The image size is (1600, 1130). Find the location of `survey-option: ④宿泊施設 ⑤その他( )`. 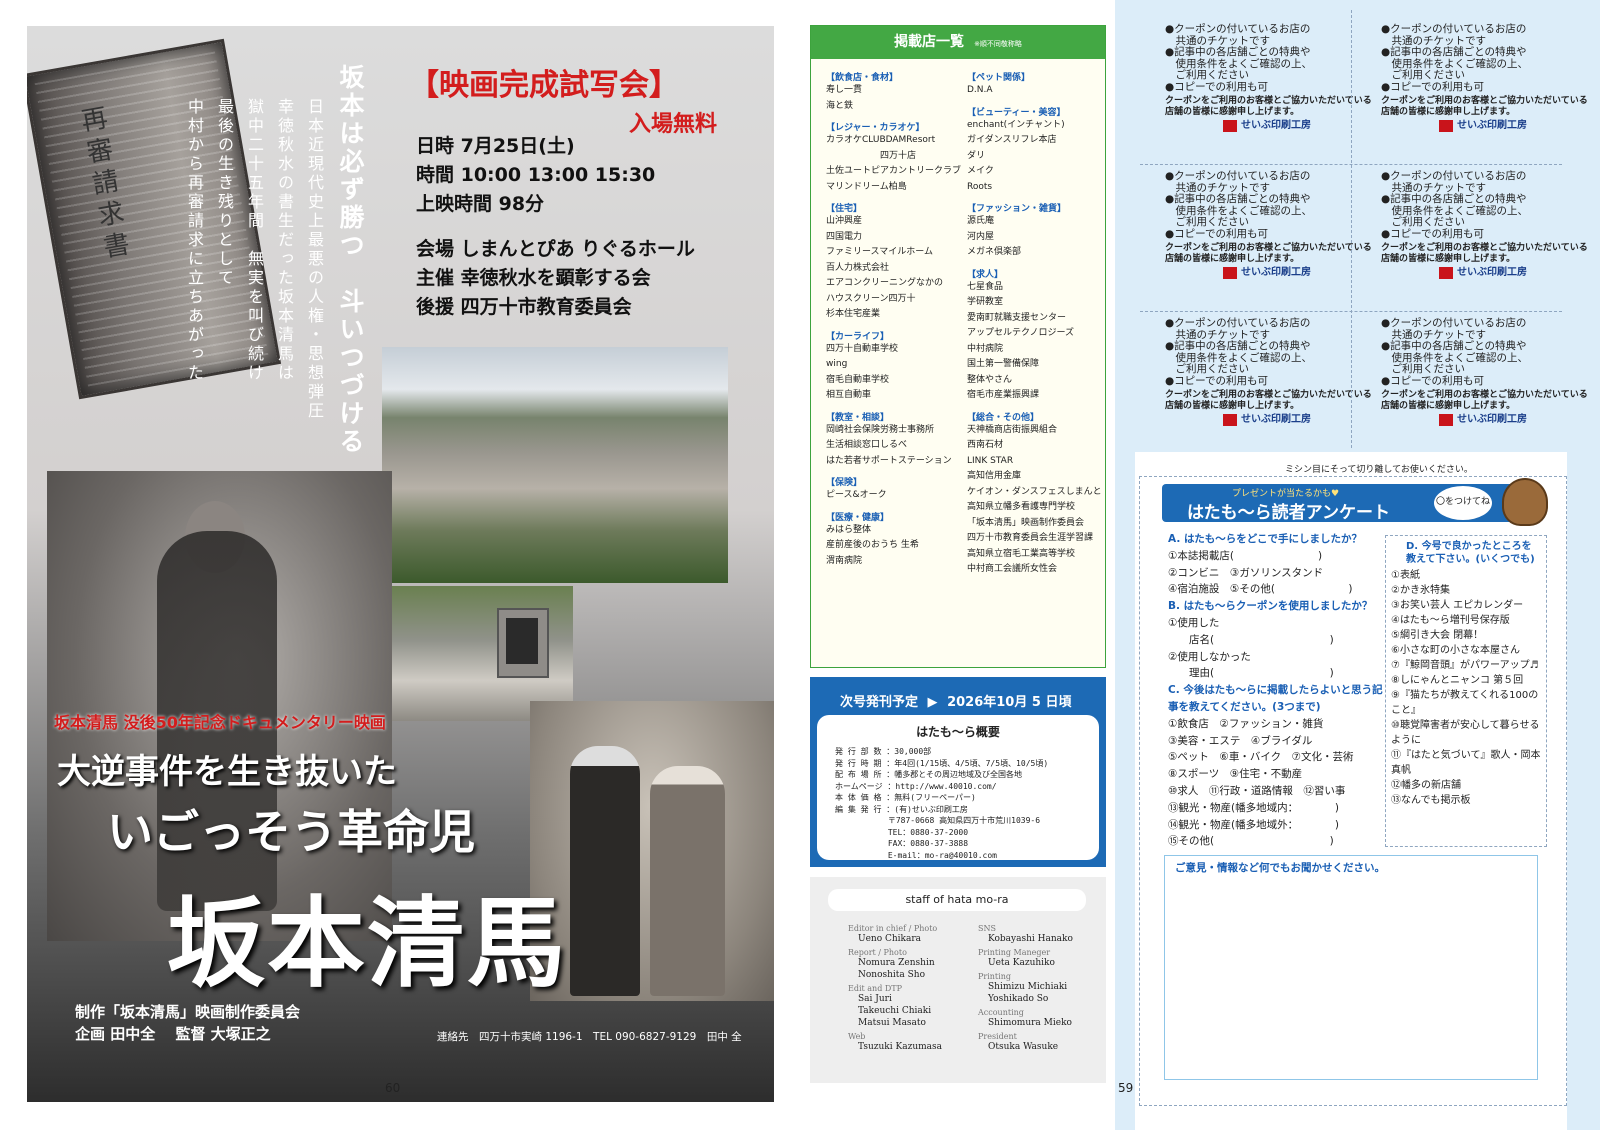

survey-option: ④宿泊施設 ⑤その他( ) is located at coordinates (1283, 589).